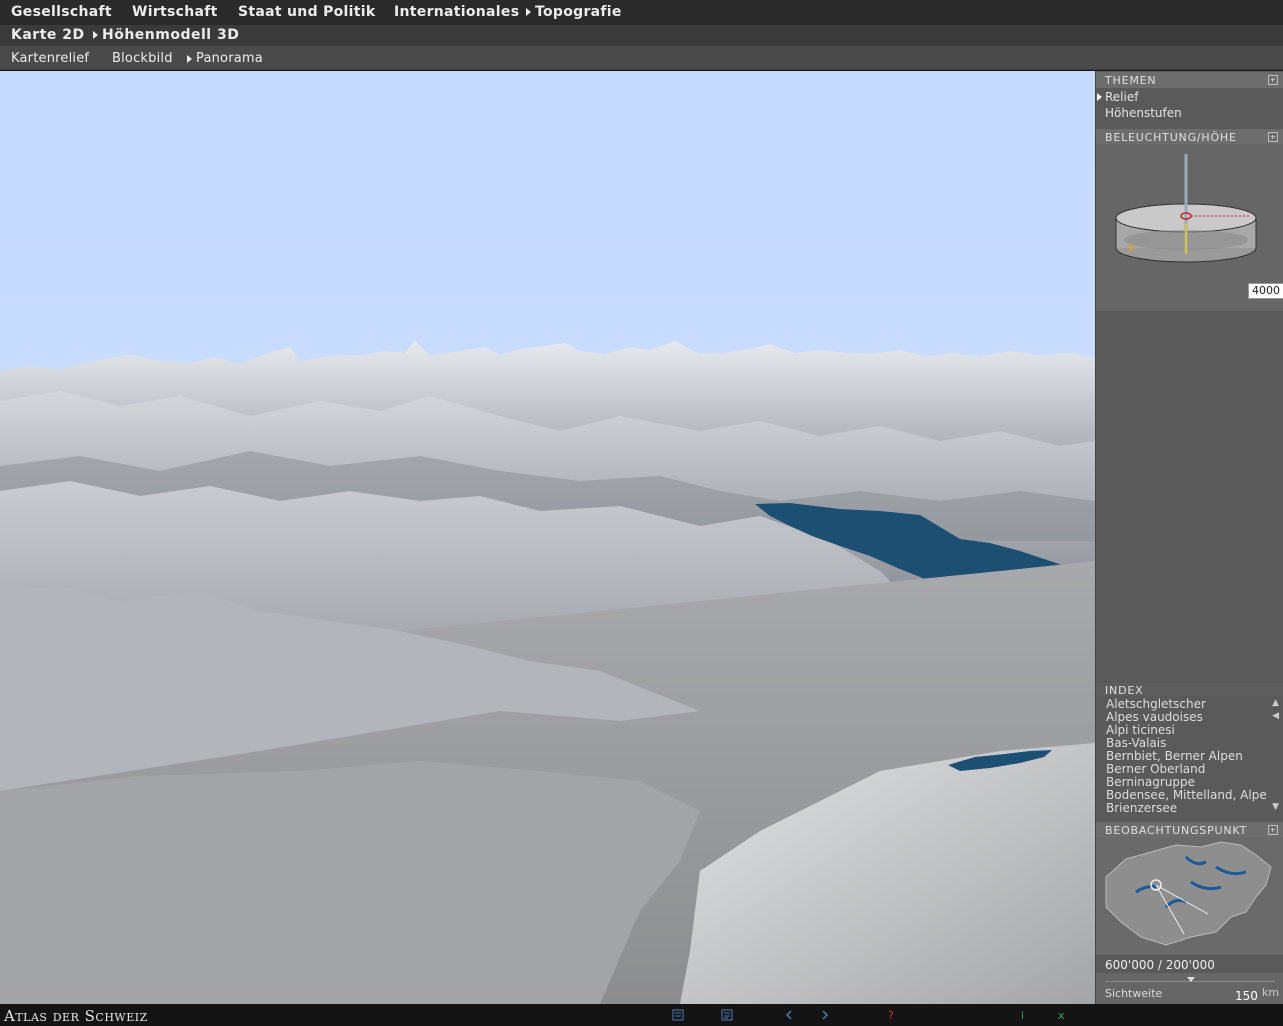 The width and height of the screenshot is (1283, 1026). Describe the element at coordinates (1134, 993) in the screenshot. I see `sichtweite-label: Sichtweite` at that location.